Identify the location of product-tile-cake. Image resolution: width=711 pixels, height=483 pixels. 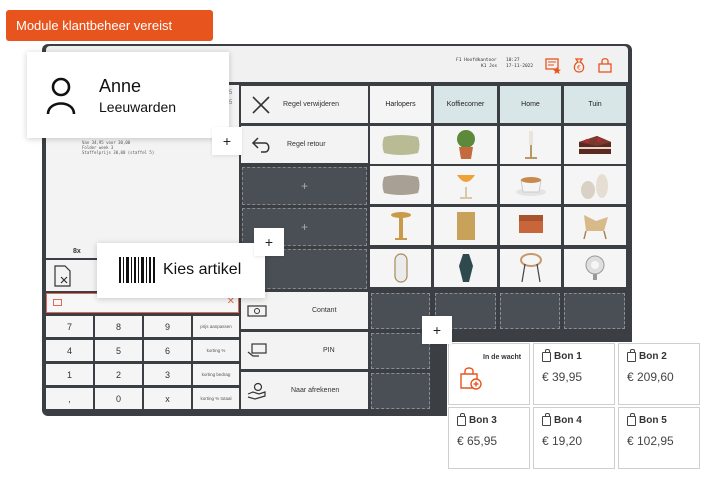
(595, 145).